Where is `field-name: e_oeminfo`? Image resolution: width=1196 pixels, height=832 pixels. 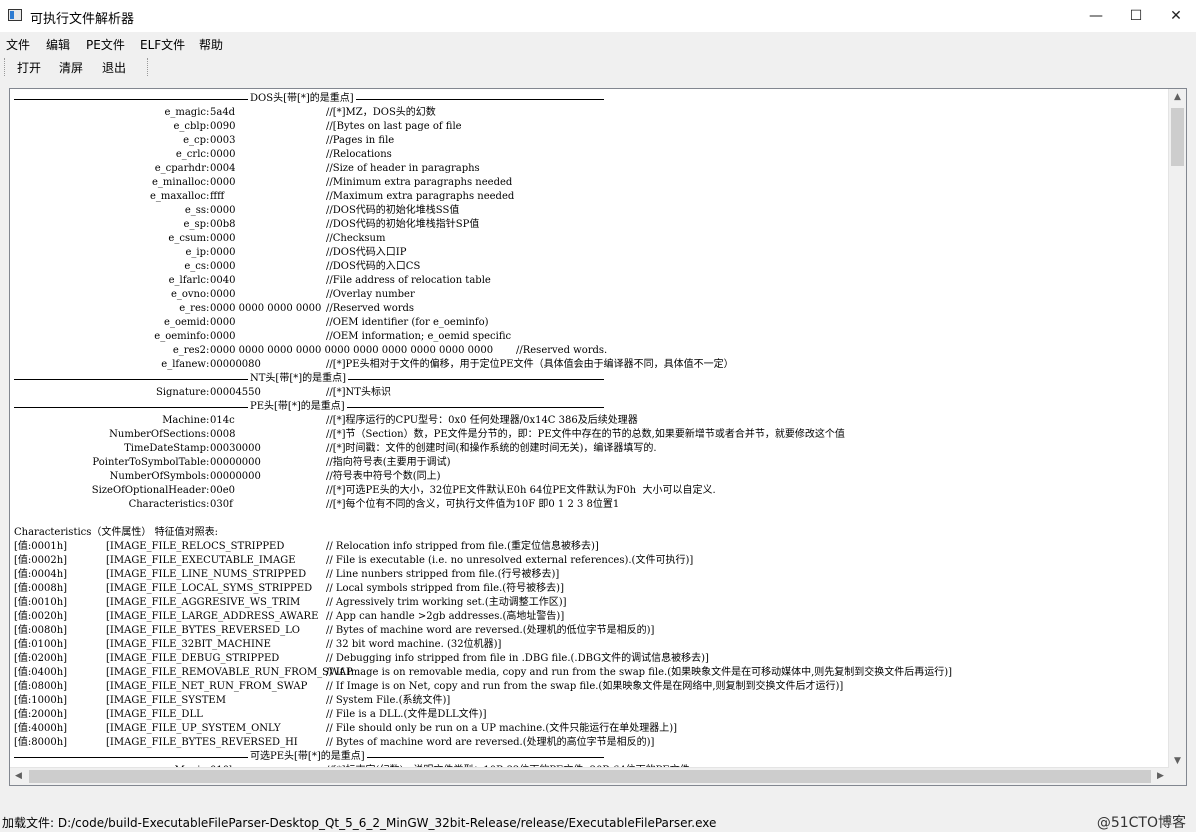
field-name: e_oeminfo is located at coordinates (180, 336).